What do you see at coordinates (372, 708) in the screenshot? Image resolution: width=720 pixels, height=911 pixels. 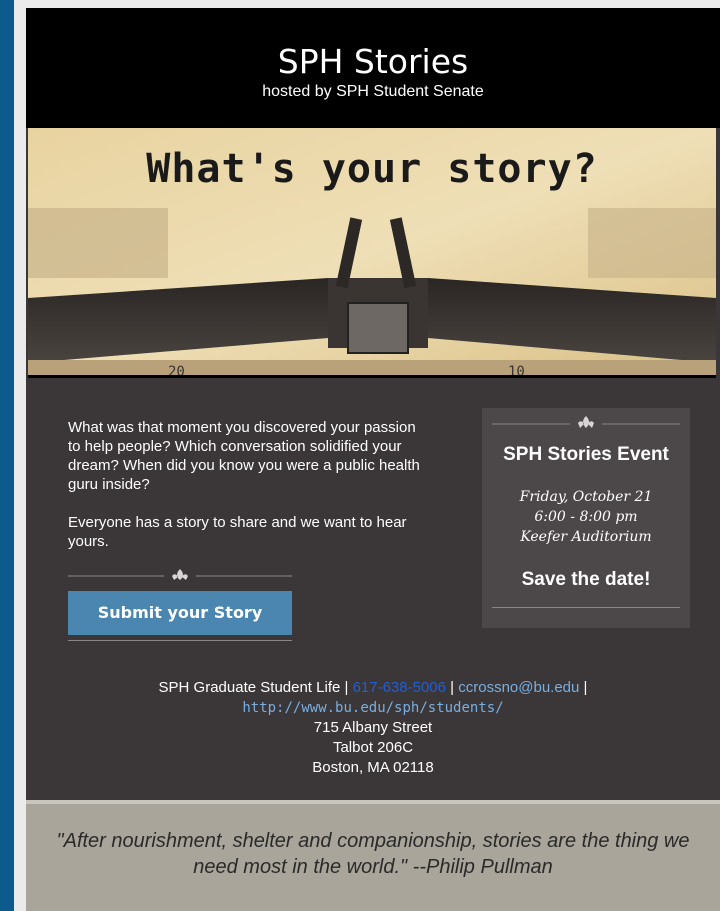 I see `website-link: http://www.bu.edu/sph/students/` at bounding box center [372, 708].